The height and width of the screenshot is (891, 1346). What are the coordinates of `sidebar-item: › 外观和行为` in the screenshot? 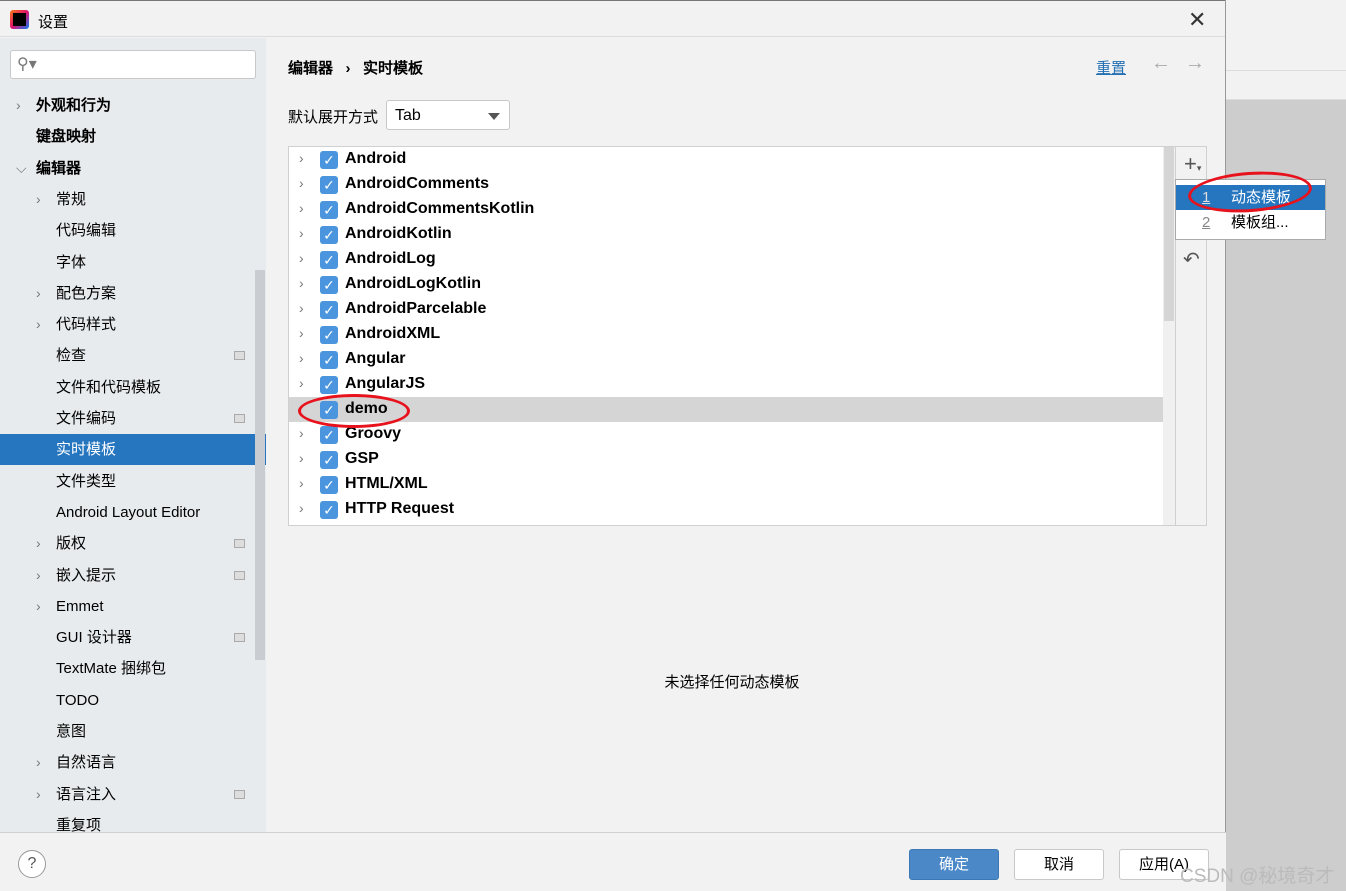 It's located at (127, 105).